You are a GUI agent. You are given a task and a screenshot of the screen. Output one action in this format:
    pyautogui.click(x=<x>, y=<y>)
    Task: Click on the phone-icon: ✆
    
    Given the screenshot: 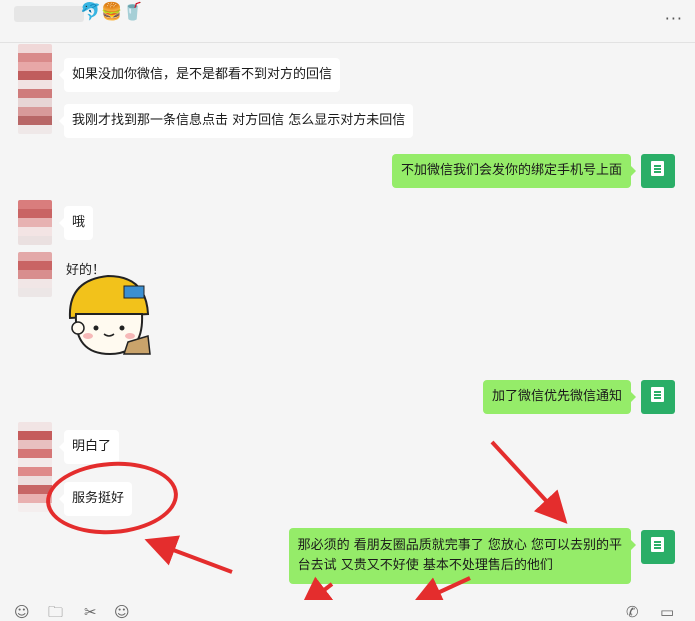 What is the action you would take?
    pyautogui.click(x=632, y=612)
    